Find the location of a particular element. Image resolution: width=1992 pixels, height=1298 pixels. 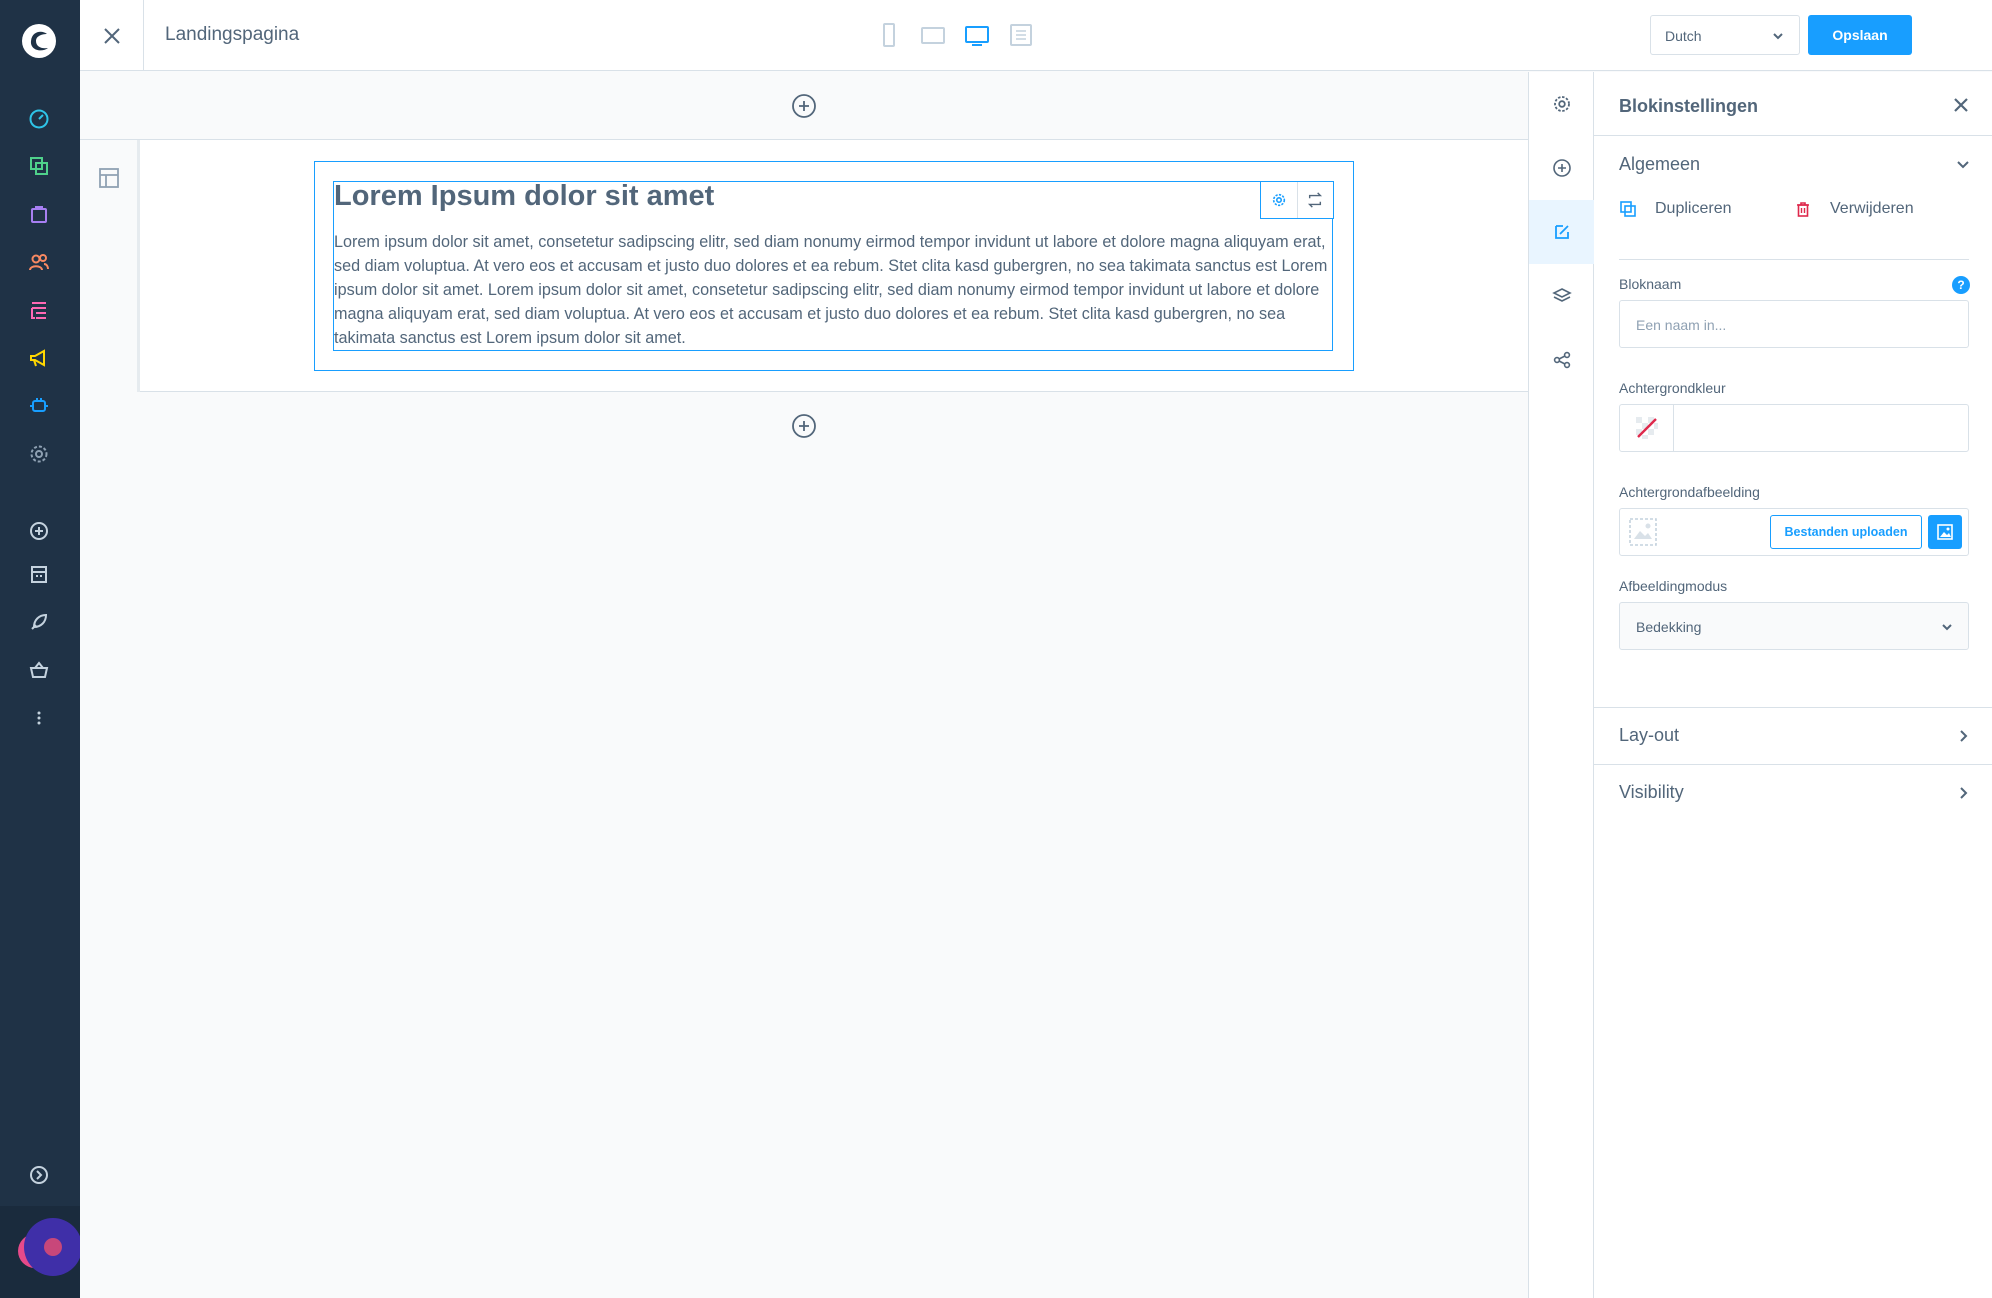

tablet-view-icon is located at coordinates (933, 35).